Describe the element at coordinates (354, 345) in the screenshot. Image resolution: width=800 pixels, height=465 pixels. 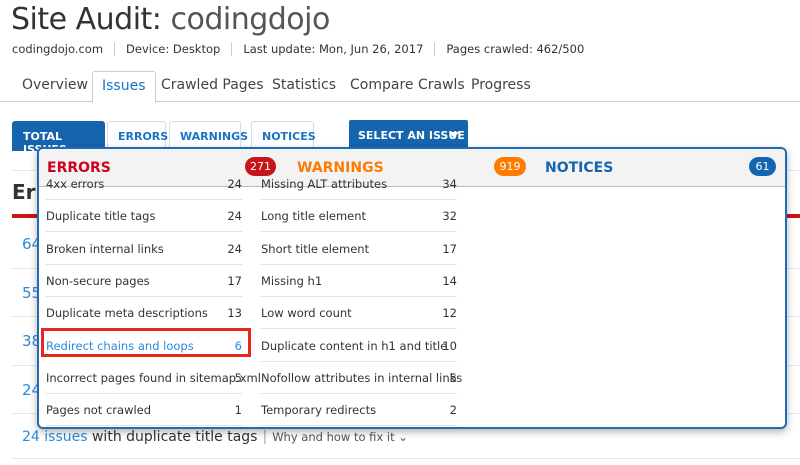
I see `item-label: Duplicate content in h1 and title` at that location.